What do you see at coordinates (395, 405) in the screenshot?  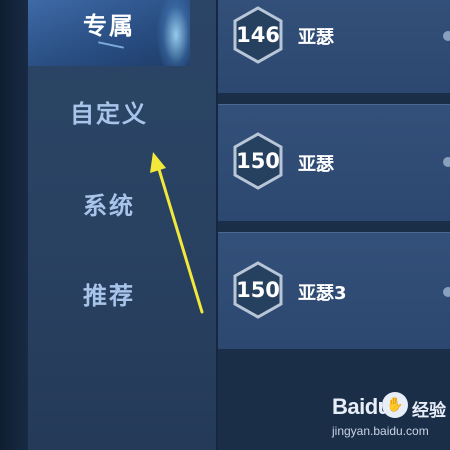 I see `baidu-paw-icon: ✋` at bounding box center [395, 405].